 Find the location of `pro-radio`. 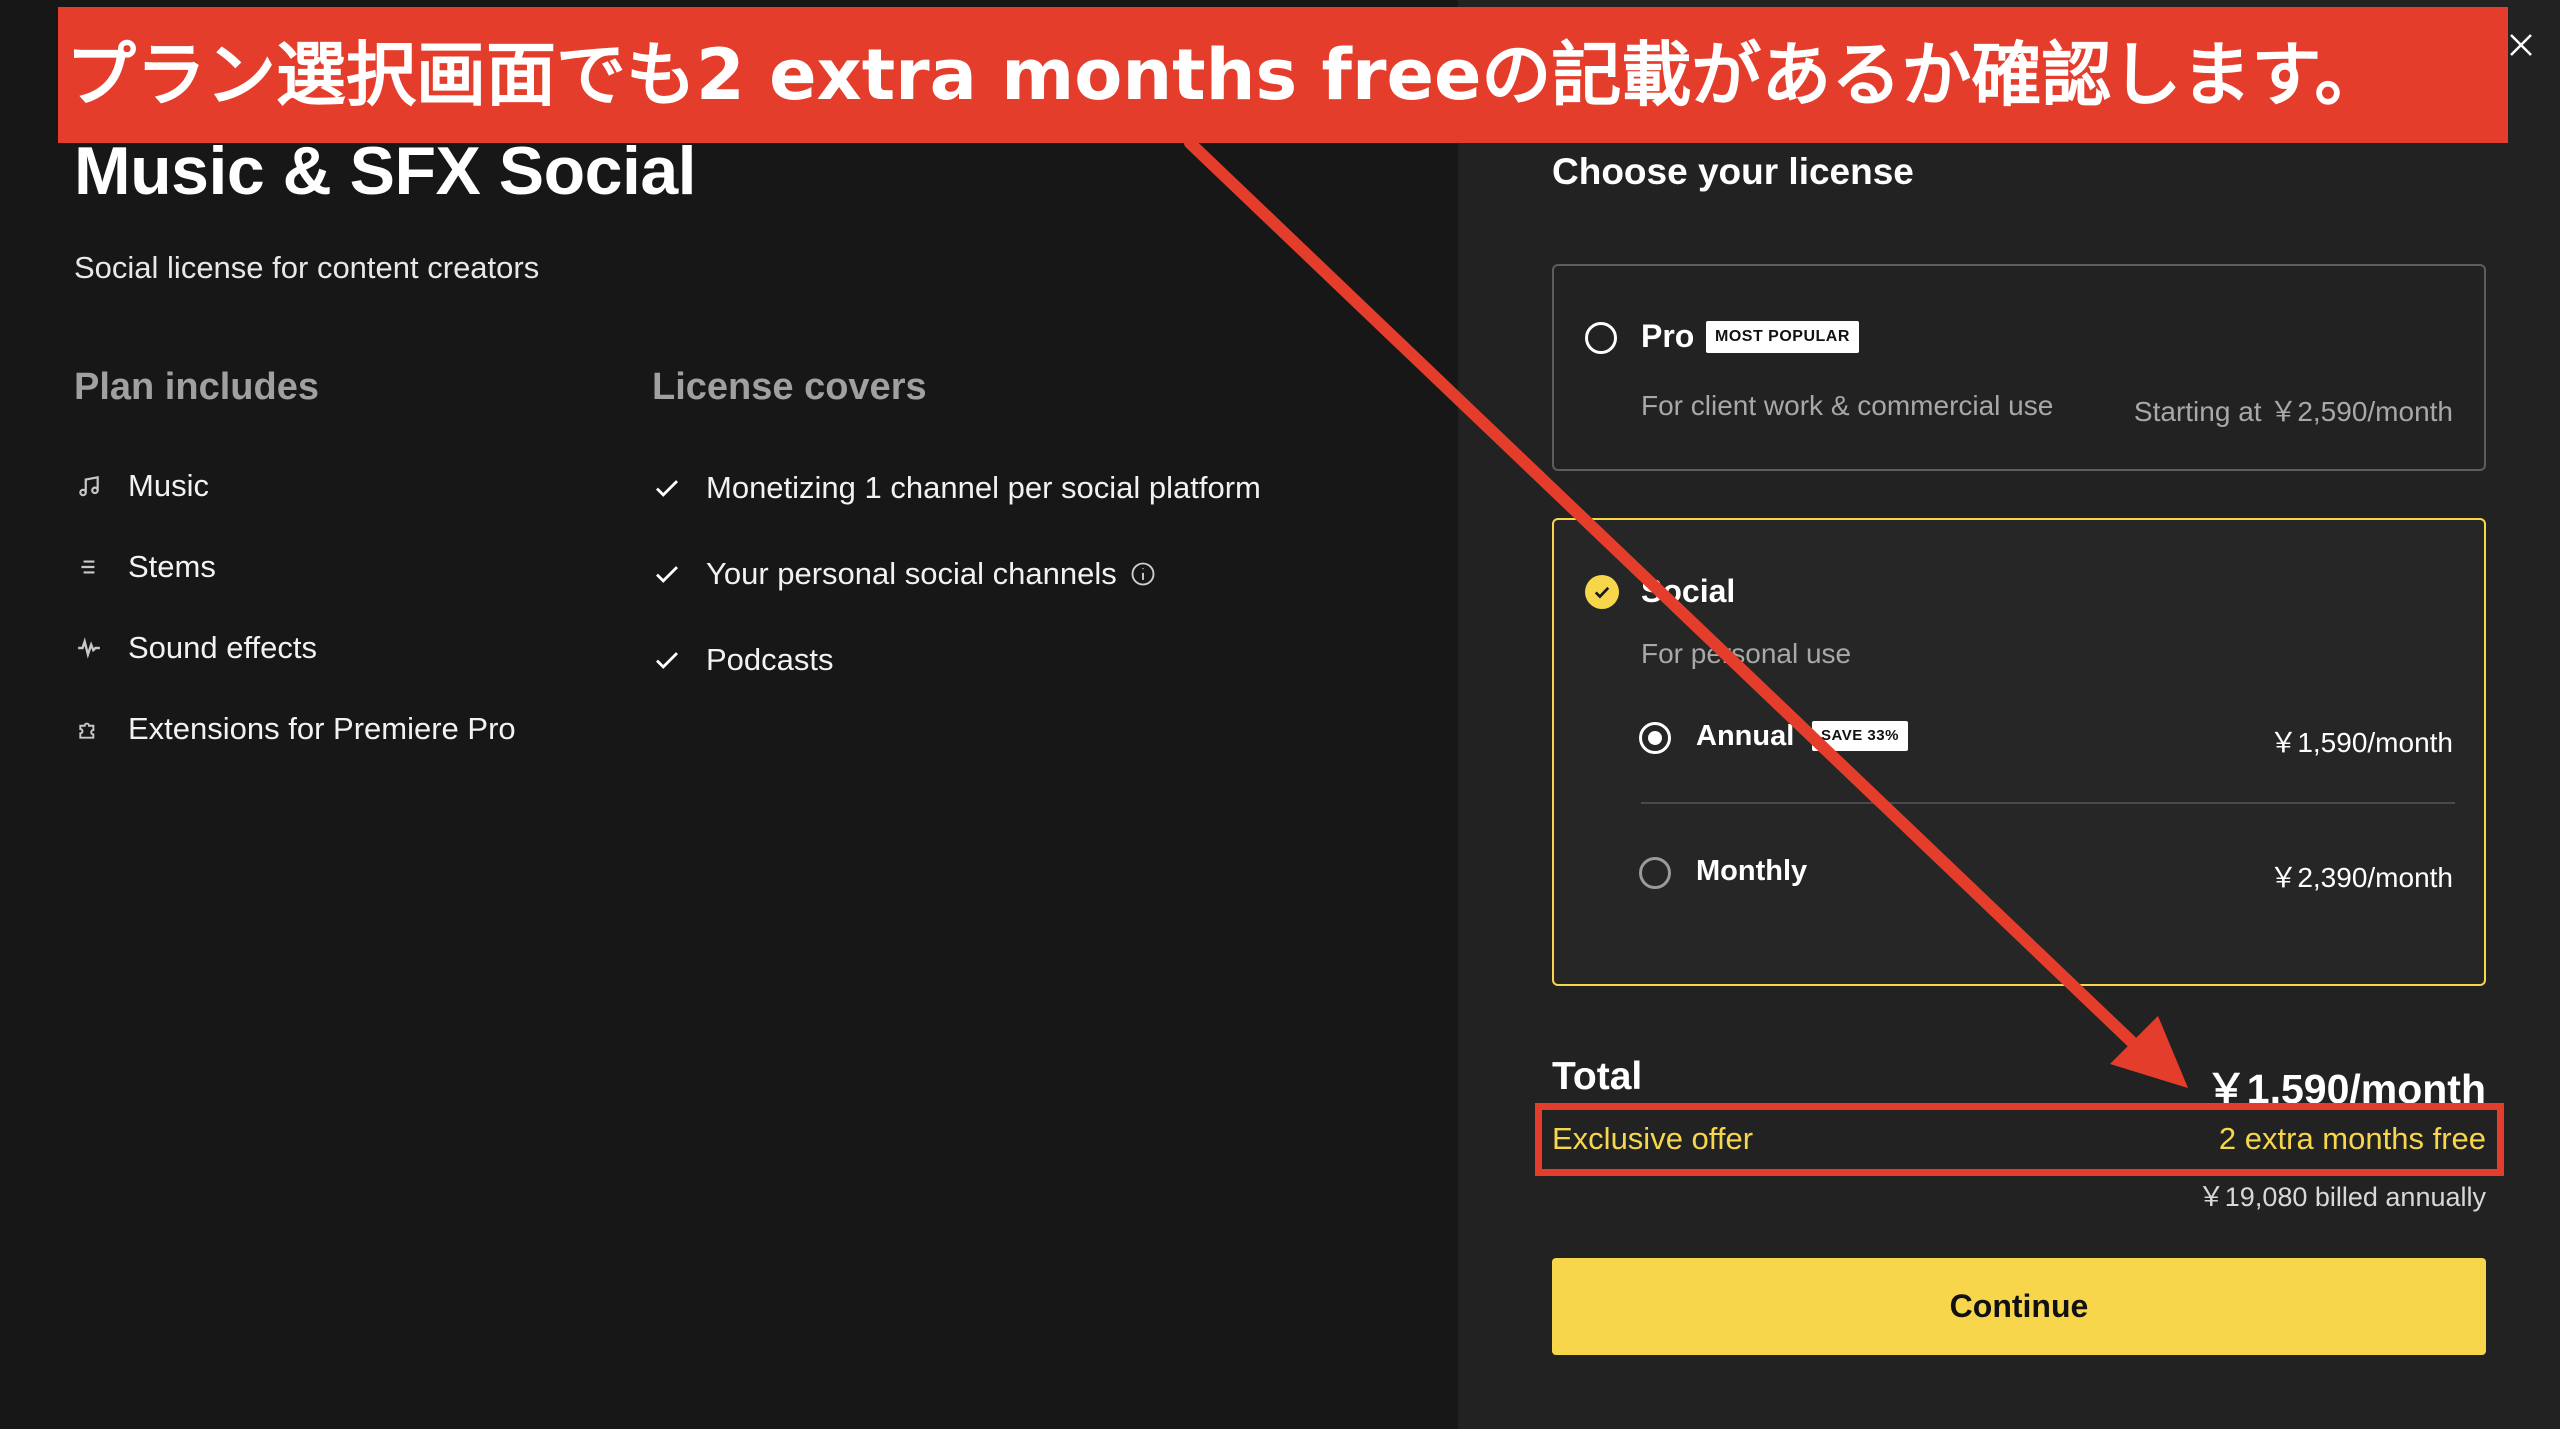

pro-radio is located at coordinates (1601, 338).